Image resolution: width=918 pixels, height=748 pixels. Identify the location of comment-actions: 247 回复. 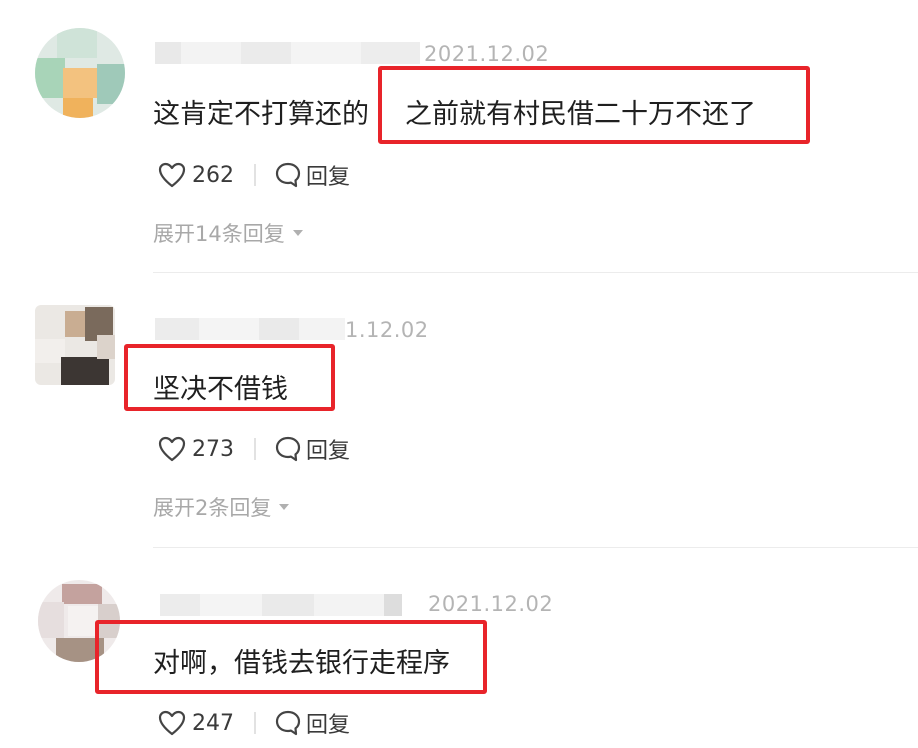
(254, 723).